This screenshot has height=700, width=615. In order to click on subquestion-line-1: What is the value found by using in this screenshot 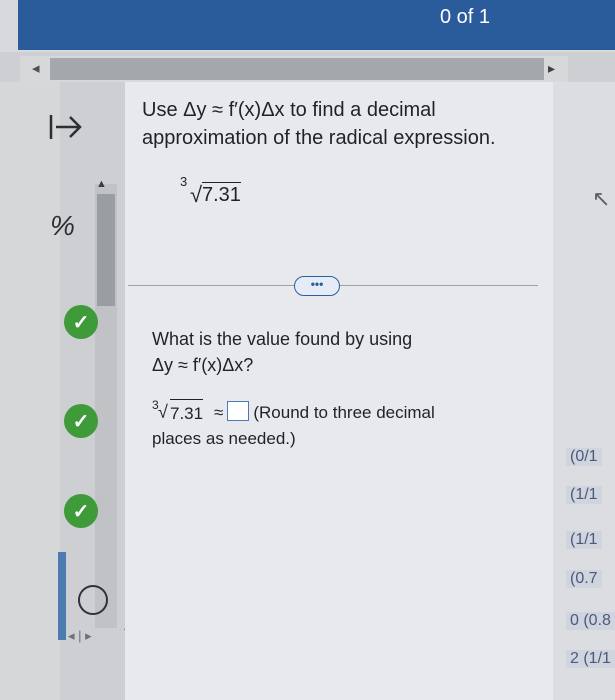, I will do `click(282, 339)`.